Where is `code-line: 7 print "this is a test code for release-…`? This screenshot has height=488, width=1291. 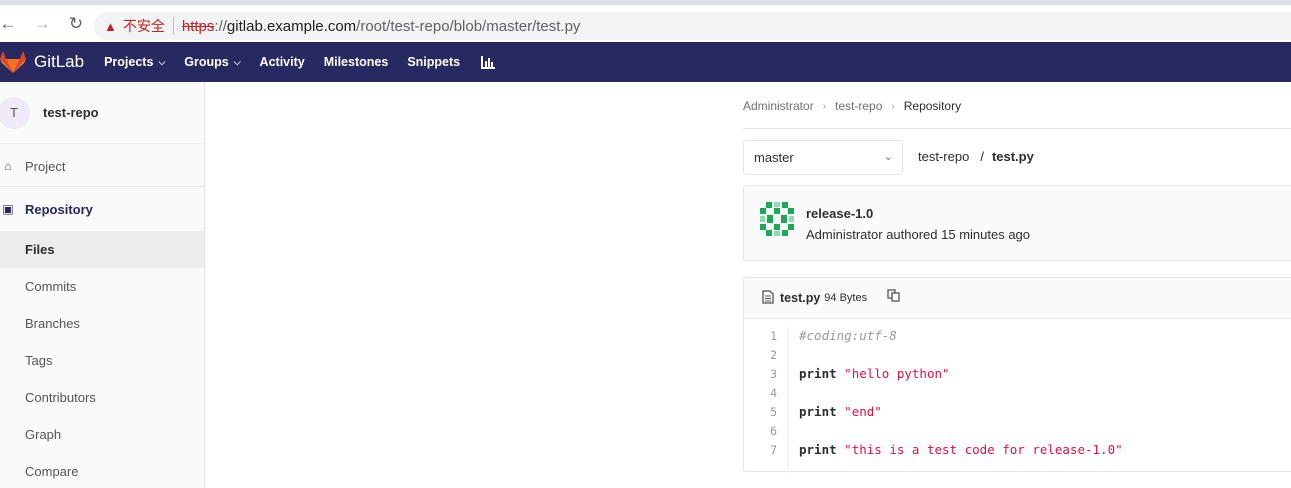
code-line: 7 print "this is a test code for release-… is located at coordinates (1017, 449).